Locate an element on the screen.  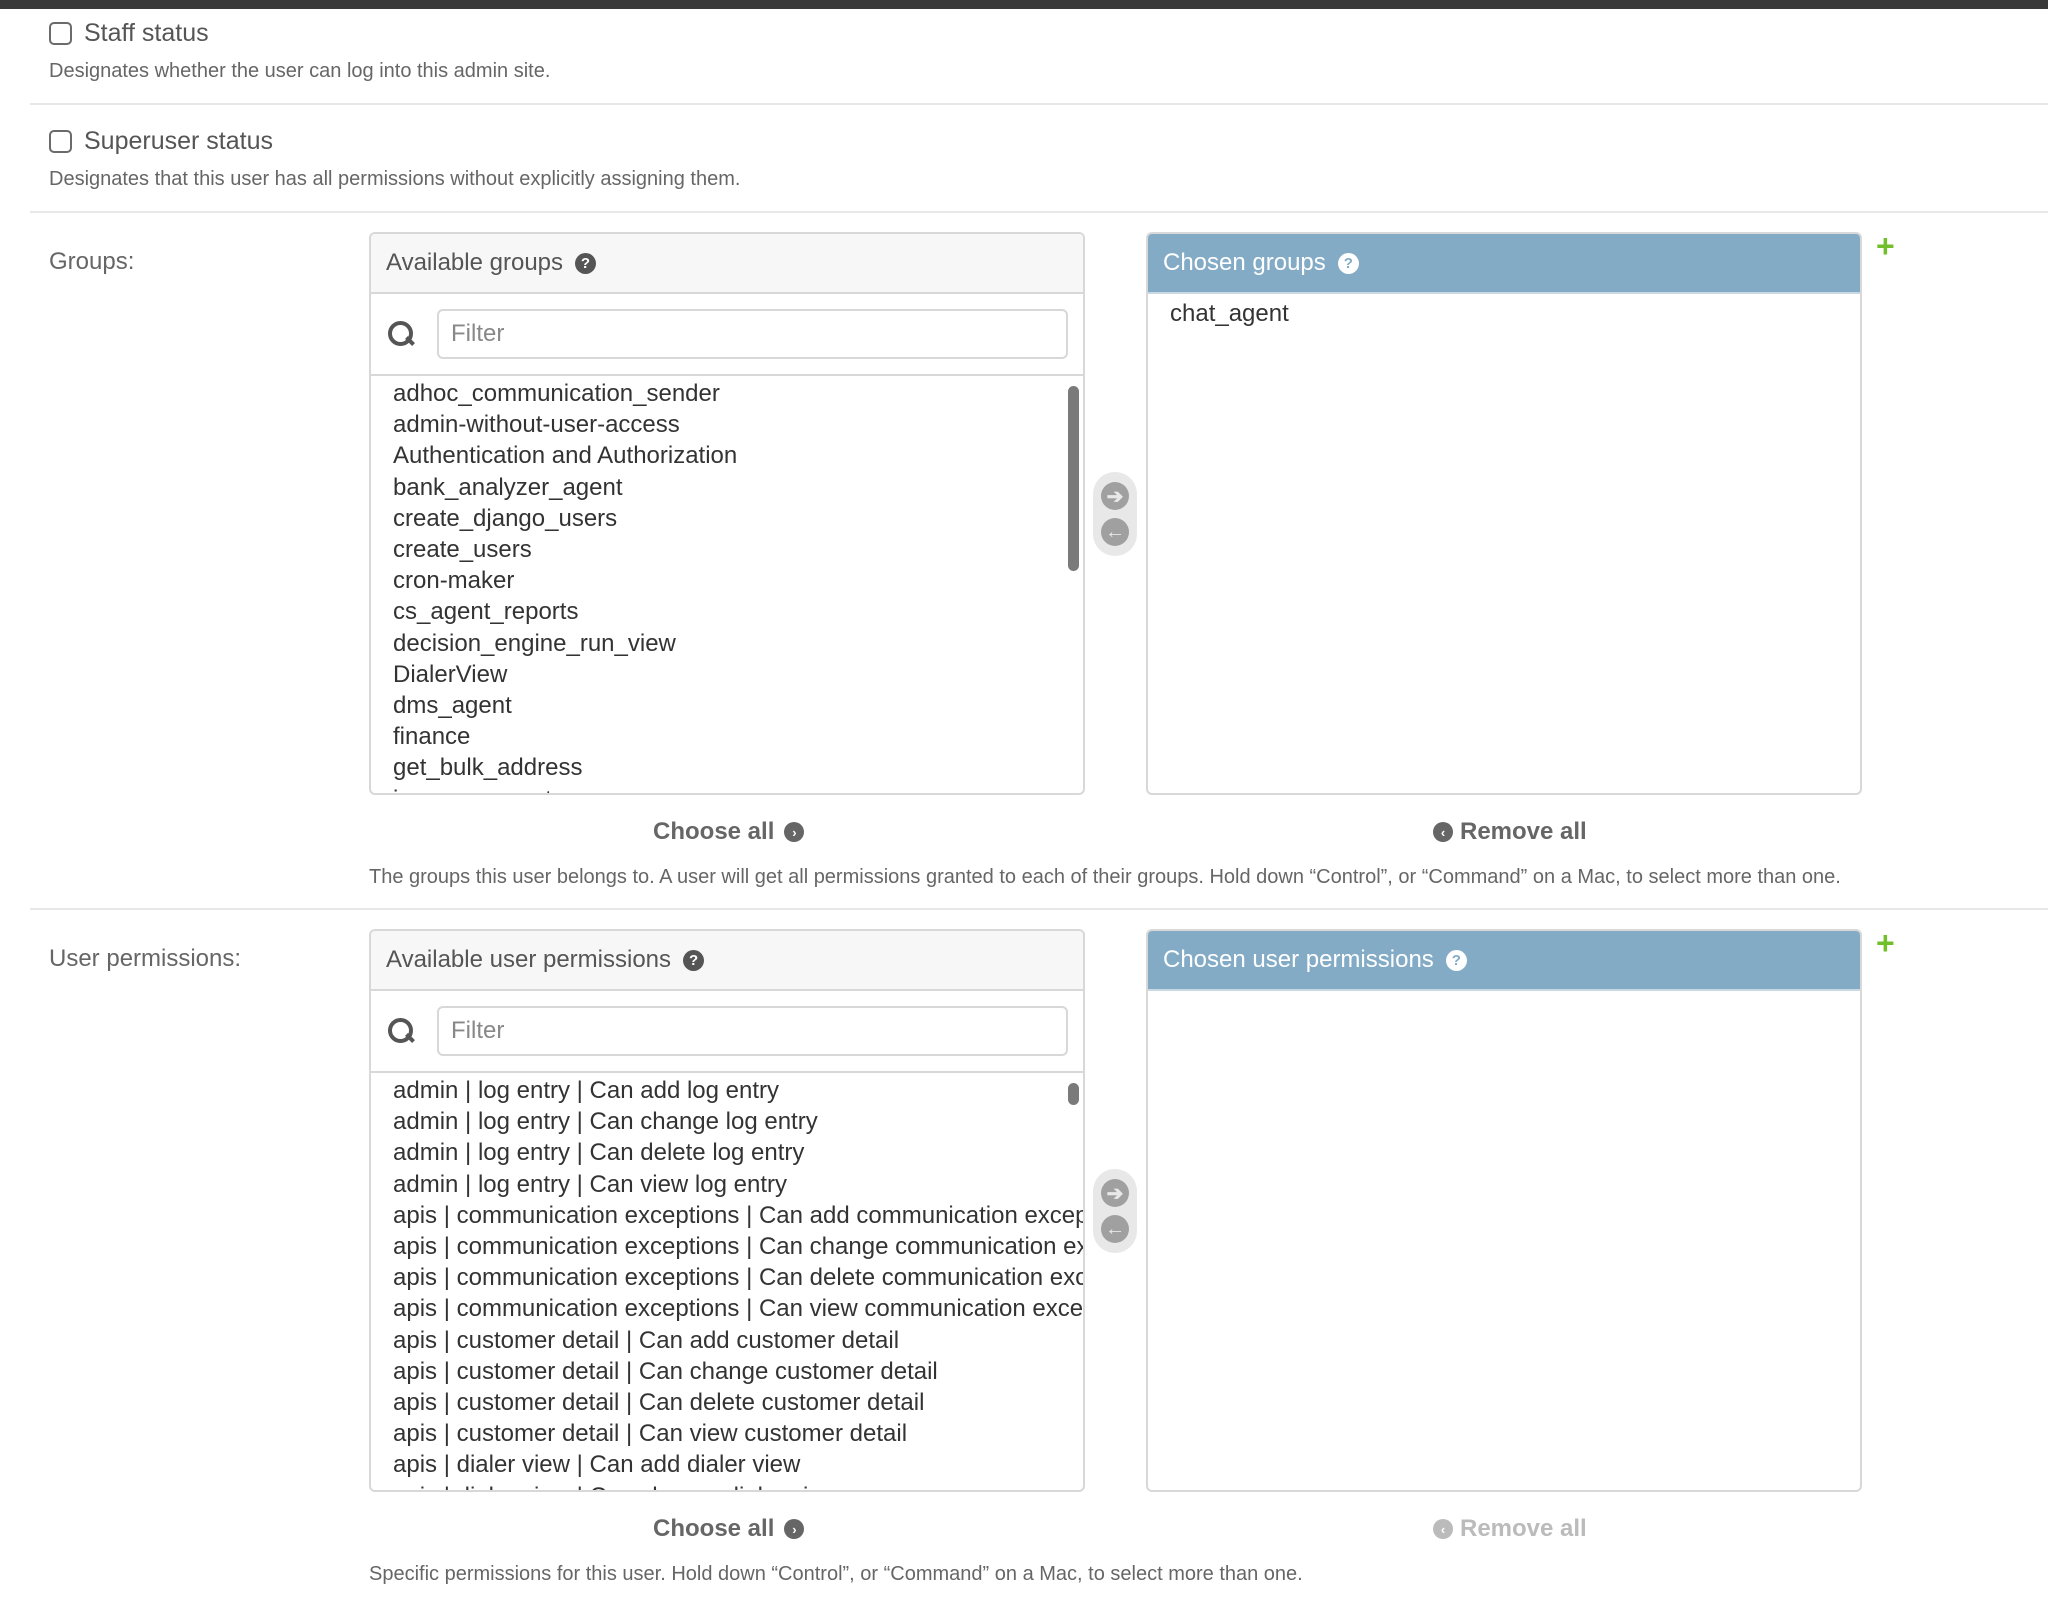
groups-filter-row is located at coordinates (727, 335).